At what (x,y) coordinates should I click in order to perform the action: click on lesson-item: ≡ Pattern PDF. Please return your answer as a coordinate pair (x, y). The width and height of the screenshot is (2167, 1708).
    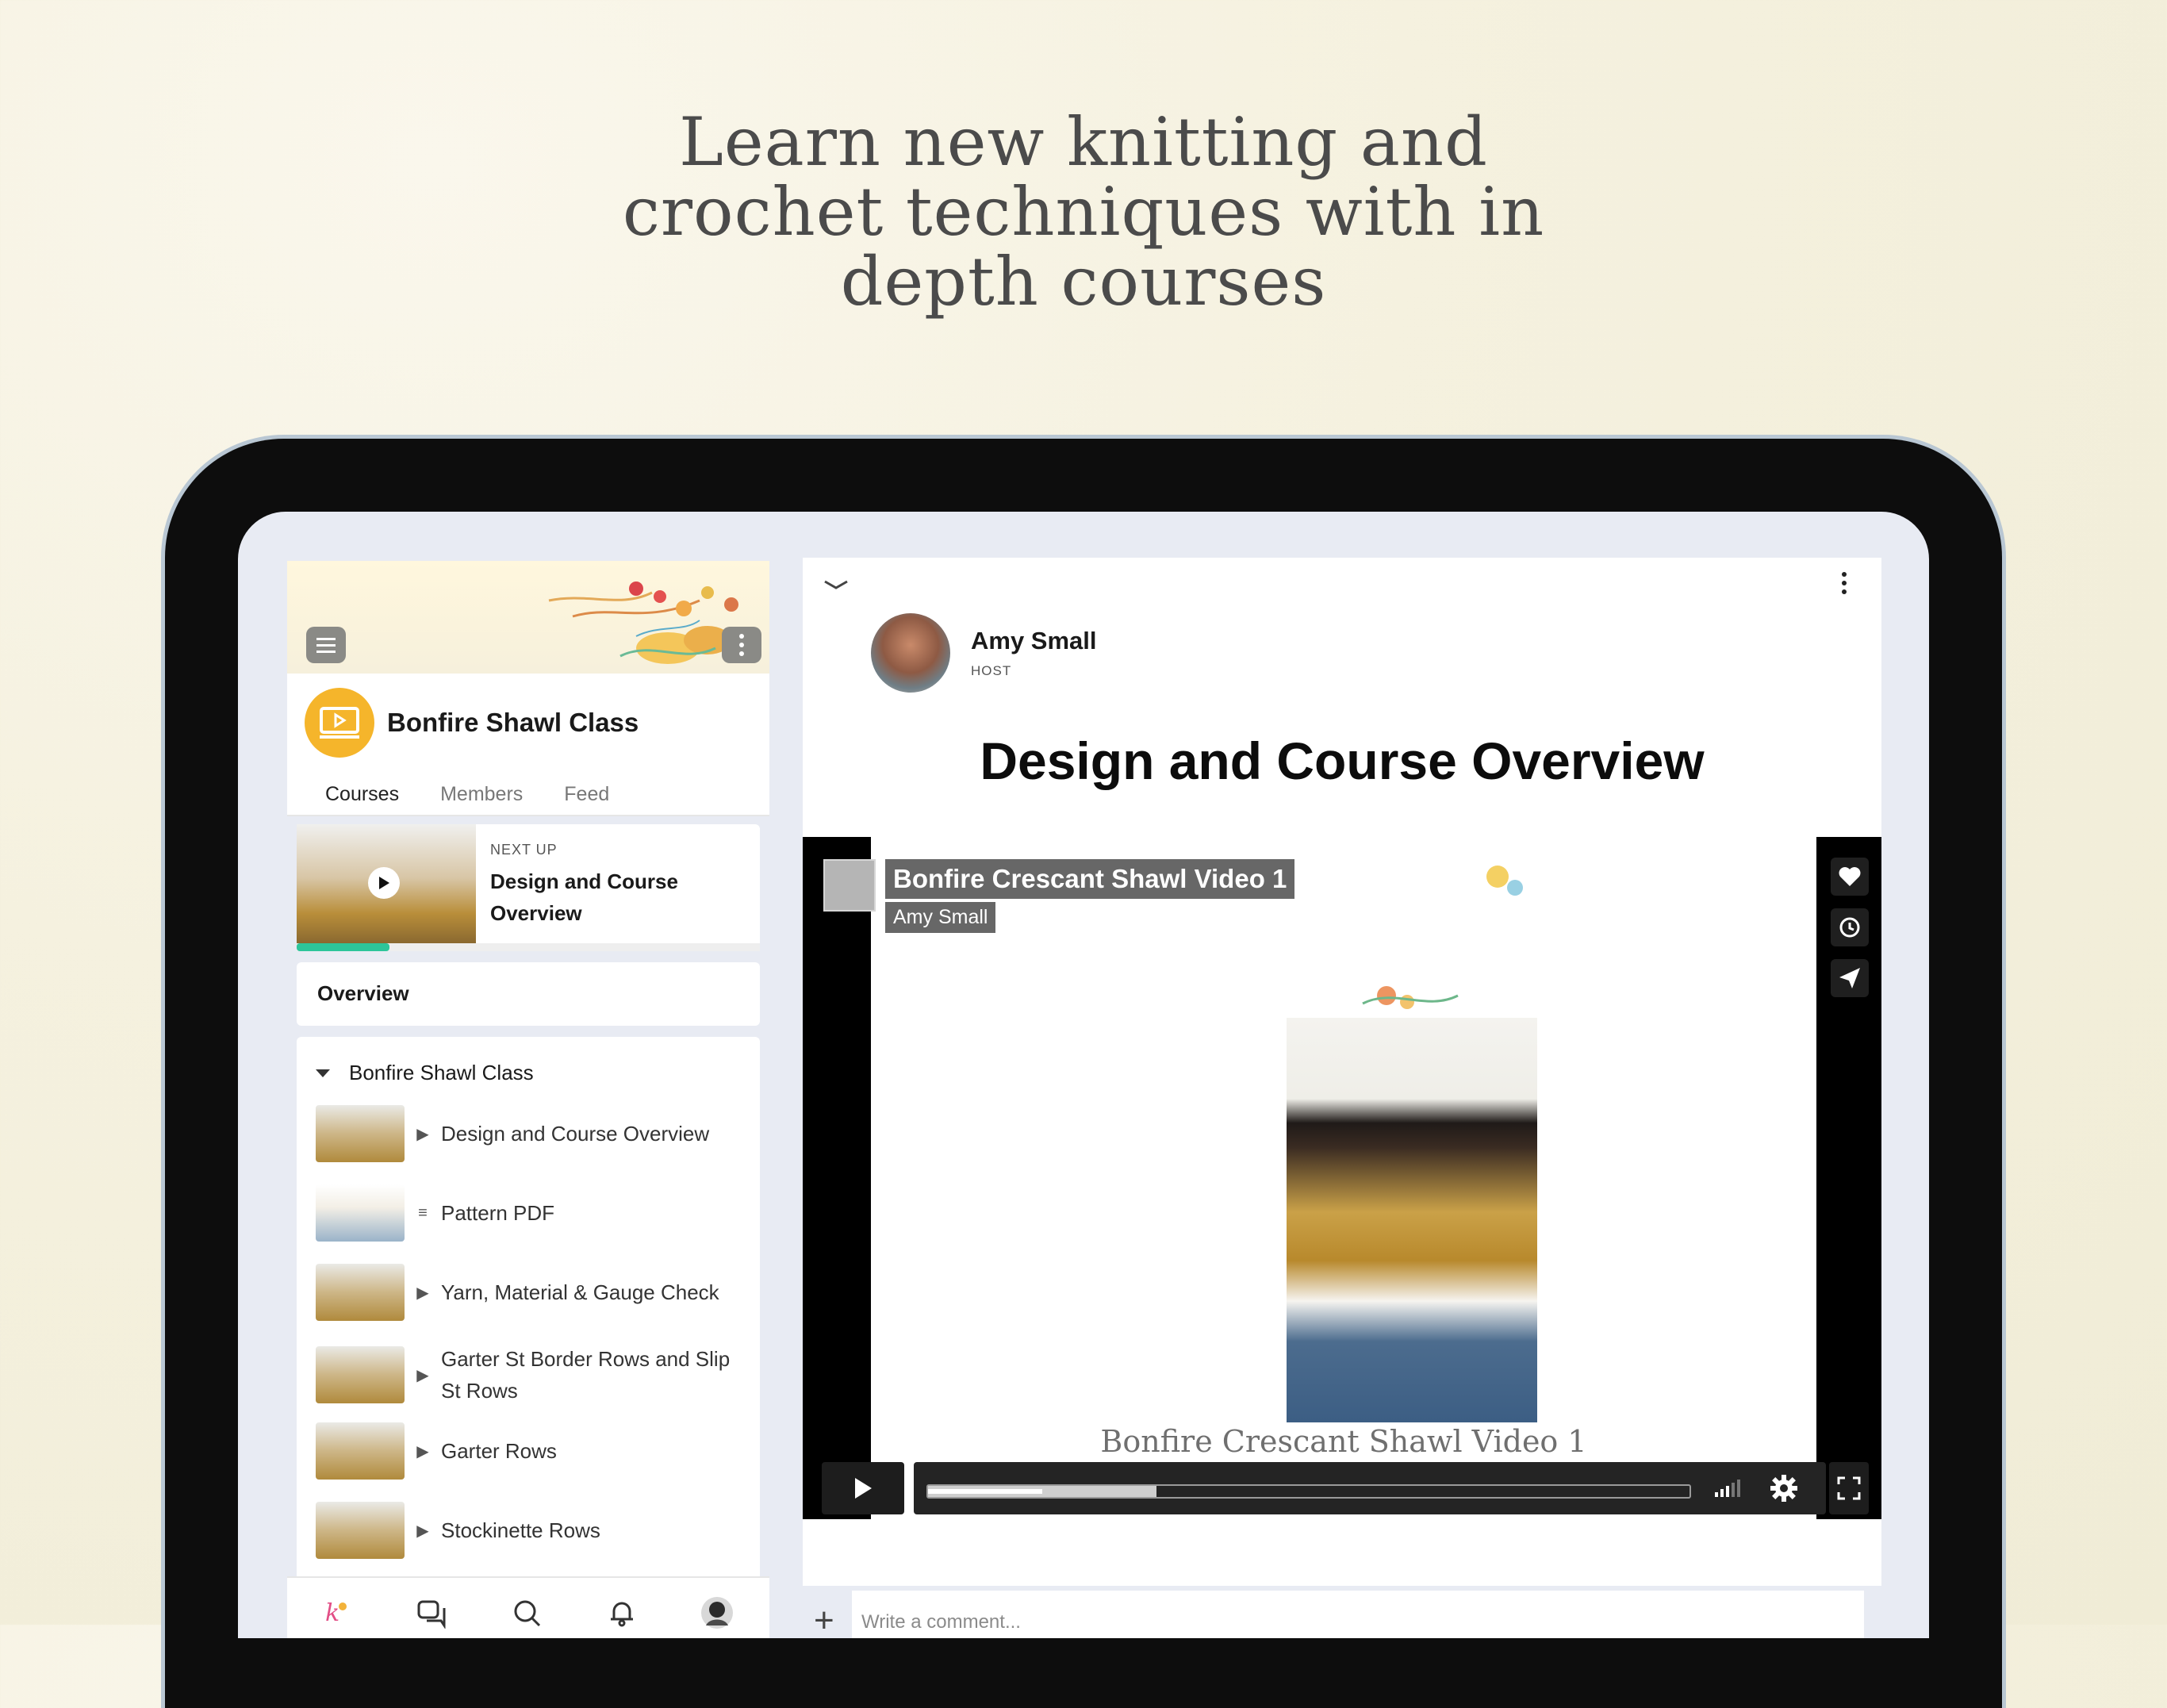
    Looking at the image, I should click on (529, 1213).